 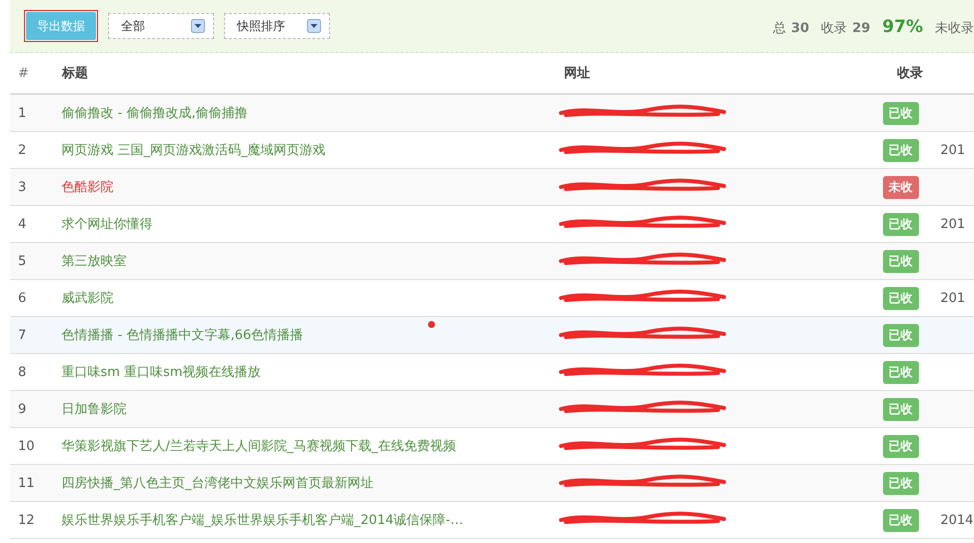 I want to click on row-number: 12, so click(x=26, y=520).